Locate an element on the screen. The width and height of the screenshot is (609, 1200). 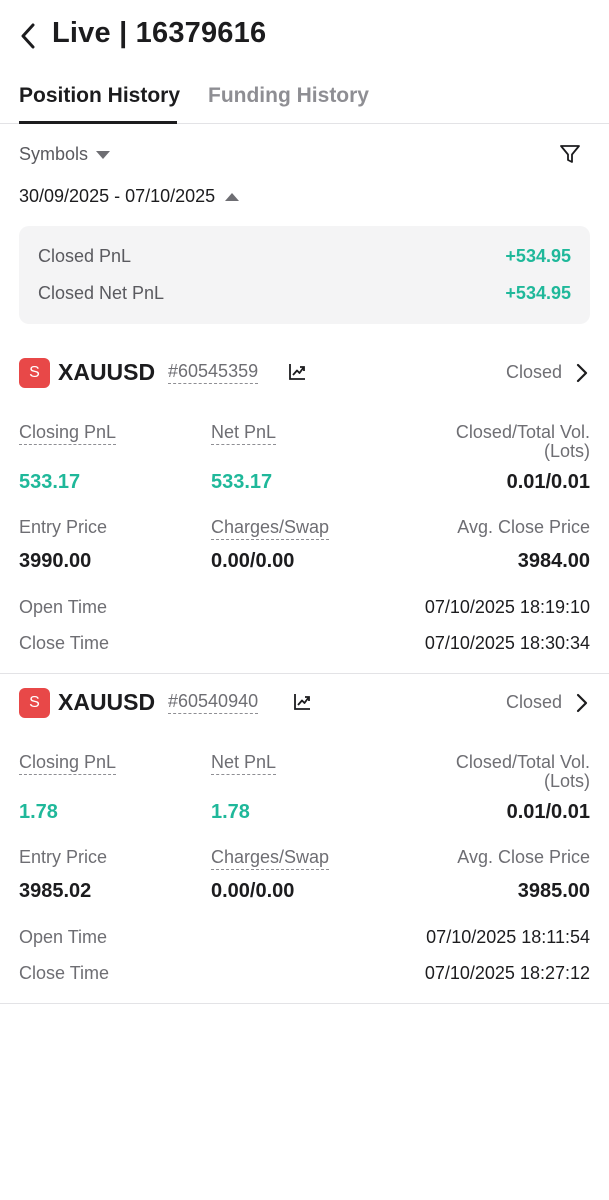
close-time-value: 07/10/2025 18:30:34 is located at coordinates (507, 643).